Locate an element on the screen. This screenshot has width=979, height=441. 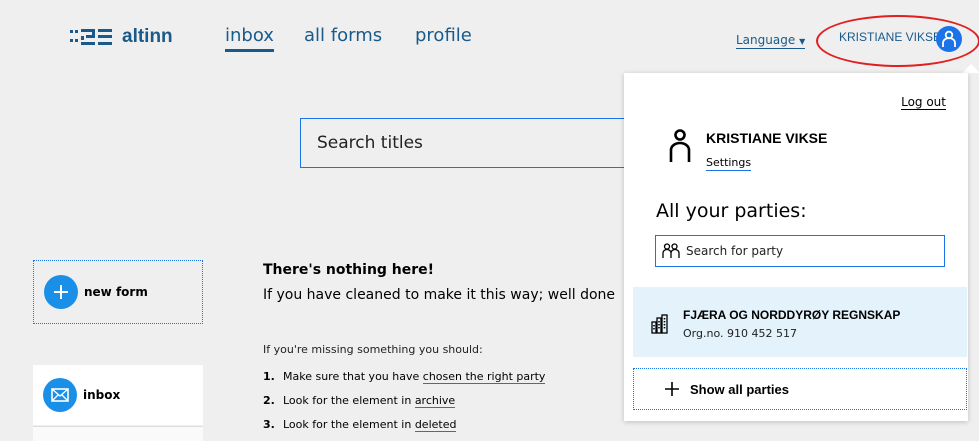
empty-state-title: There's nothing here! is located at coordinates (349, 270).